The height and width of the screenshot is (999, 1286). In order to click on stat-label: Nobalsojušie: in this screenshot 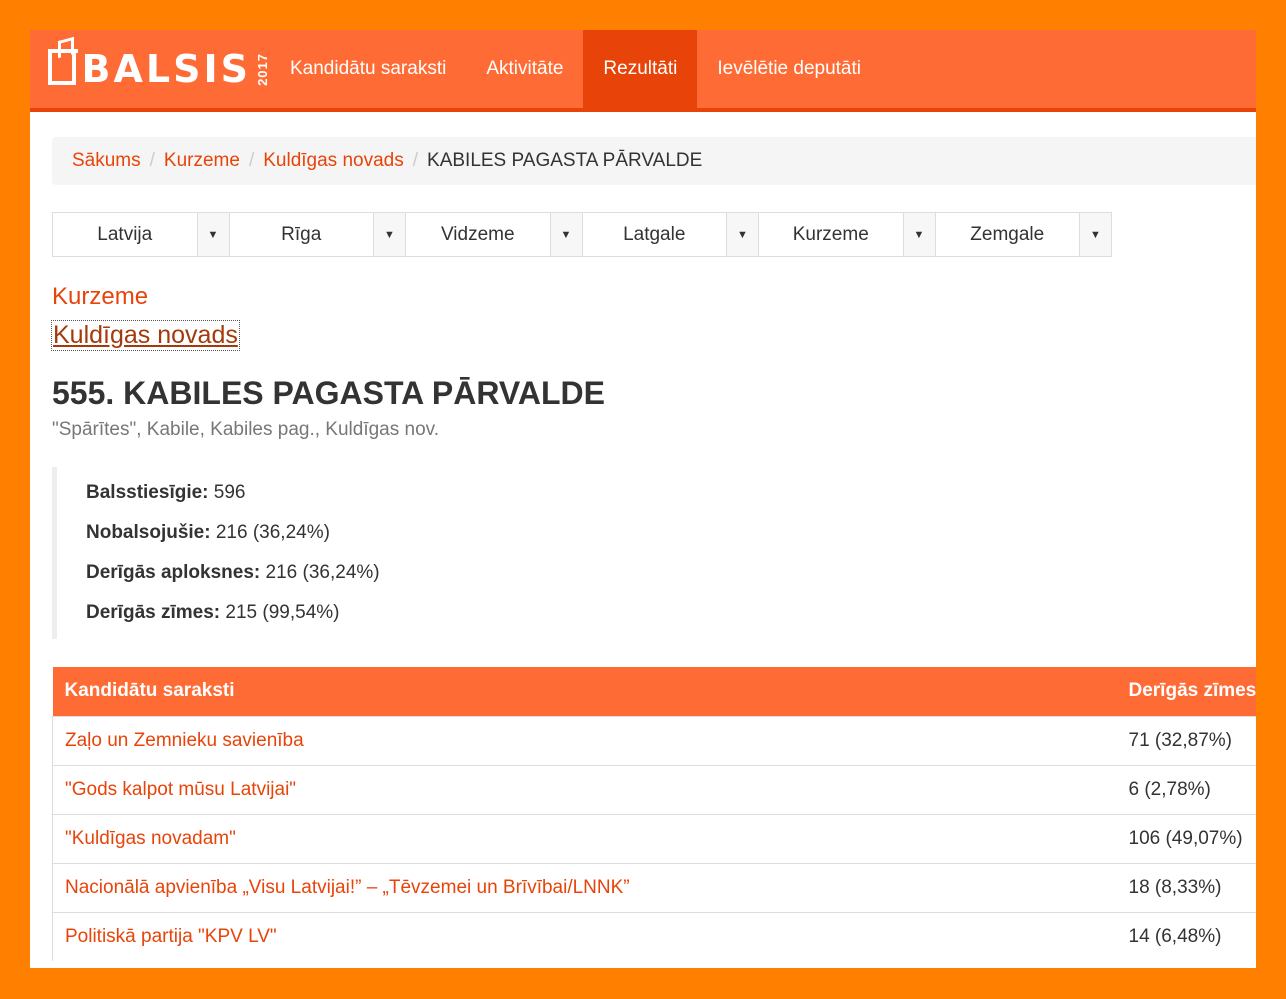, I will do `click(148, 532)`.